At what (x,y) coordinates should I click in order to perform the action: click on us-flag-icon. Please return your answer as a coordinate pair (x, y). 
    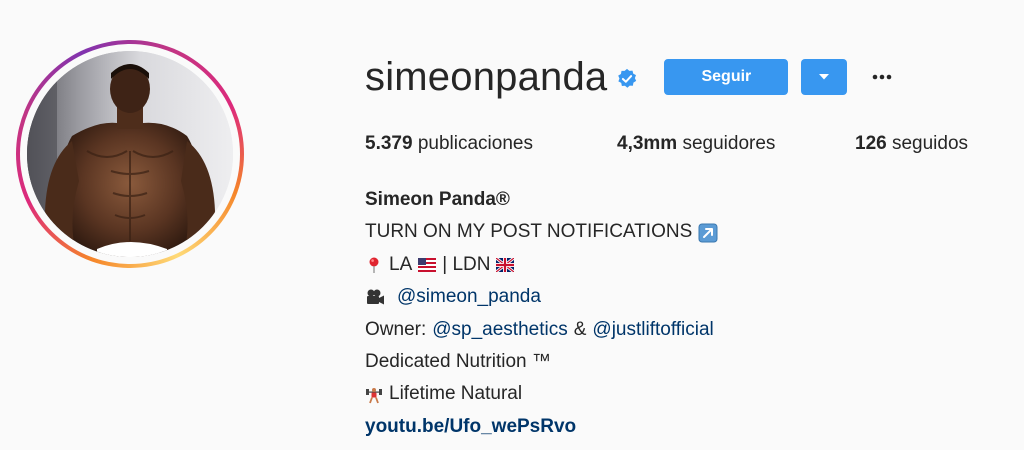
    Looking at the image, I should click on (427, 264).